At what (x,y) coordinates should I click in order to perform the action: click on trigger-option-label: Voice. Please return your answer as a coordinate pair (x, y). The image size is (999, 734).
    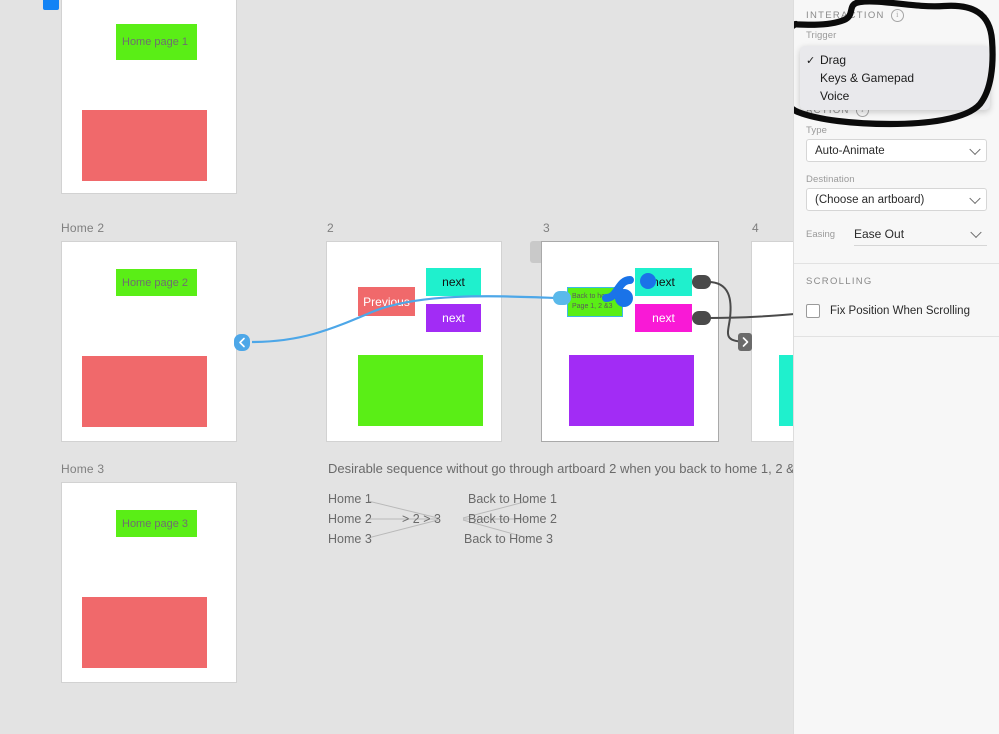
    Looking at the image, I should click on (835, 96).